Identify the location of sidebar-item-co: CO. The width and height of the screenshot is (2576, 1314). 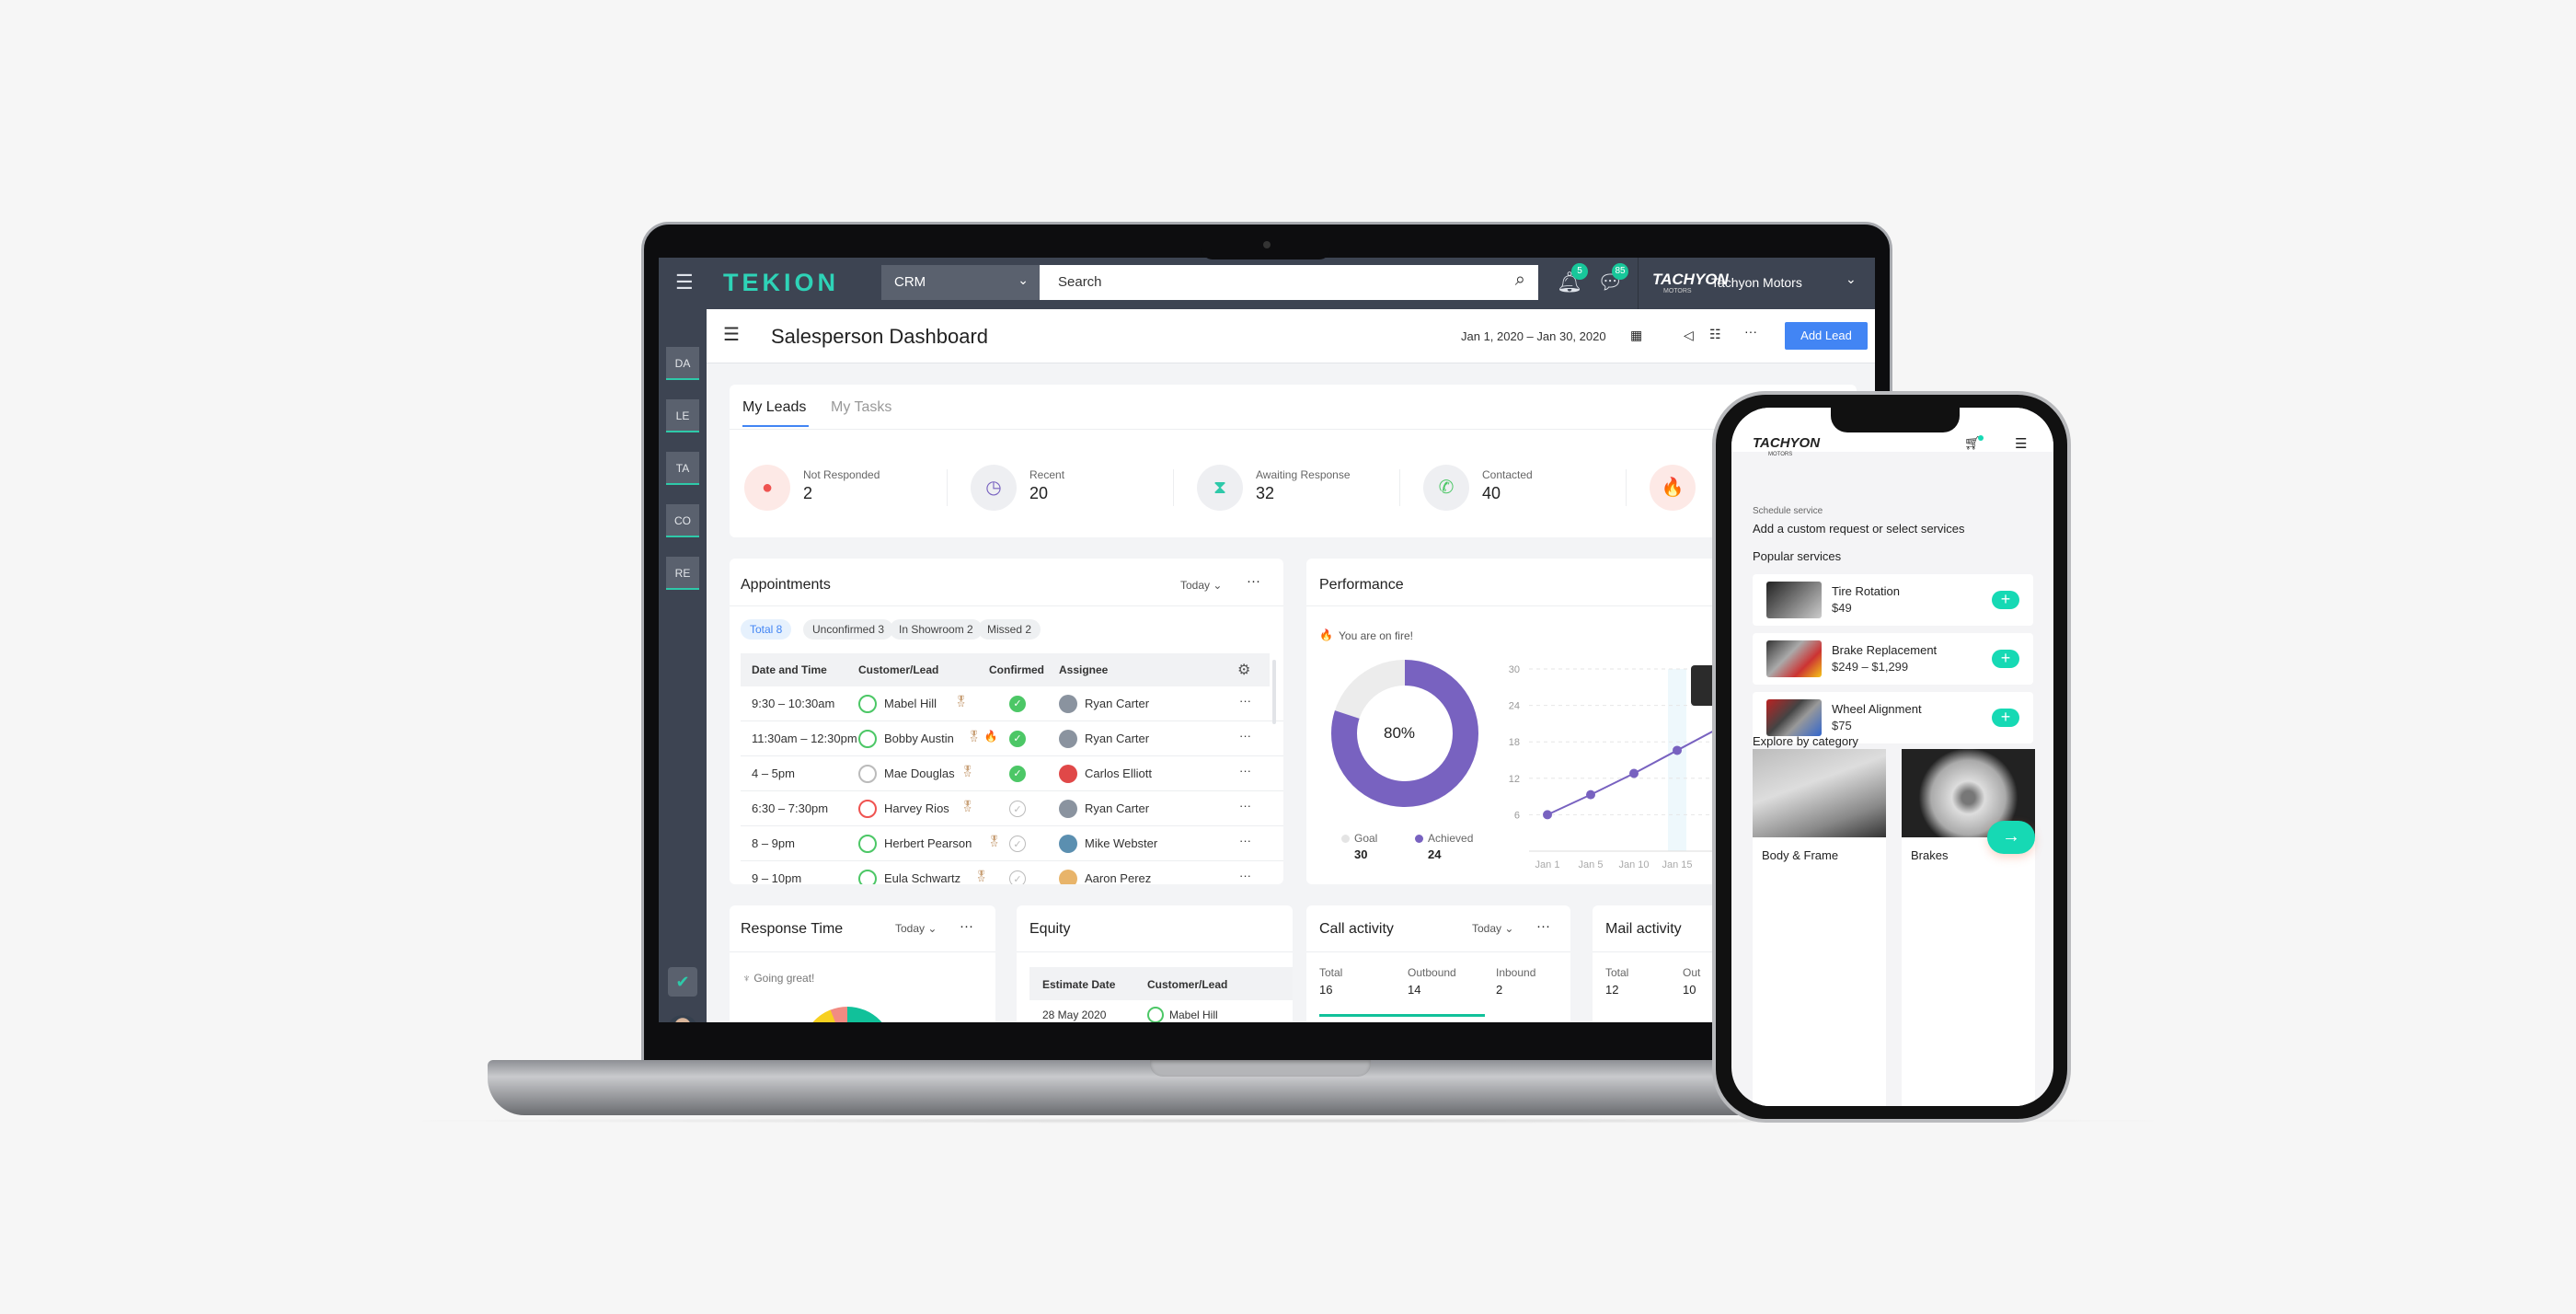
(682, 520).